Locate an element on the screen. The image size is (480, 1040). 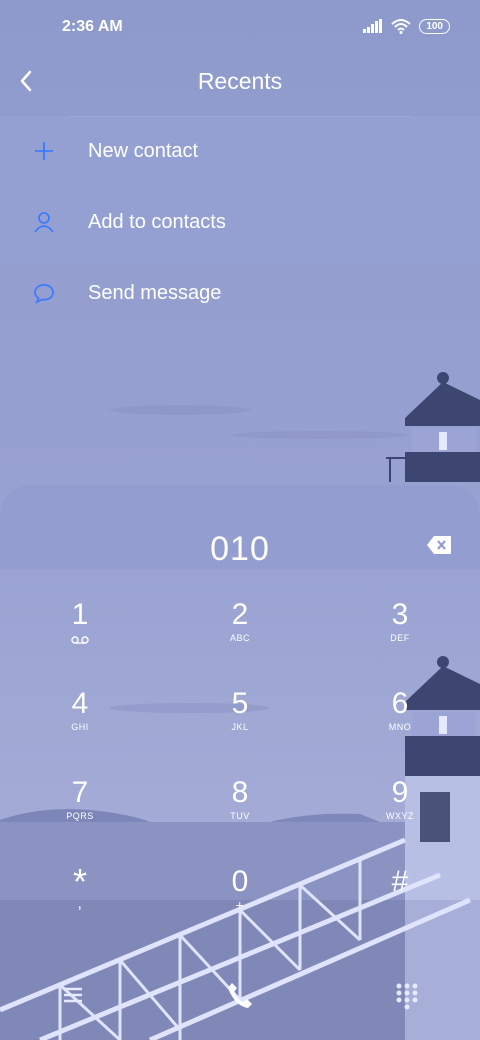
key-digit: * is located at coordinates (79, 881).